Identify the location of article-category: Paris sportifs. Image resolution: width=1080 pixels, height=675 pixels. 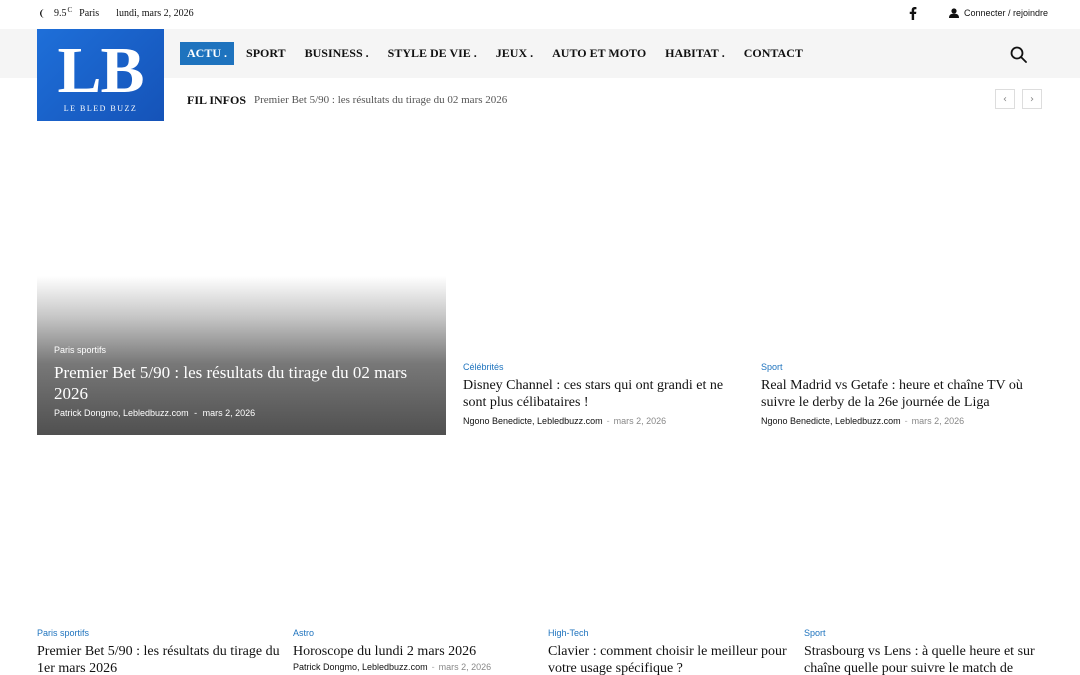
(159, 633).